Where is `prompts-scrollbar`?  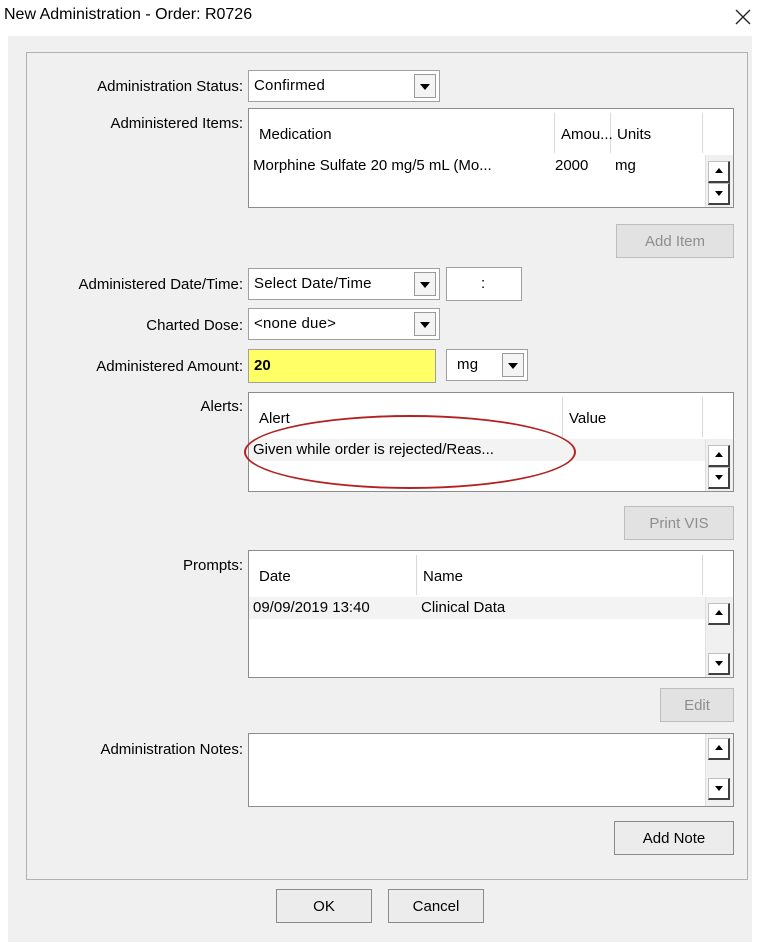 prompts-scrollbar is located at coordinates (719, 637).